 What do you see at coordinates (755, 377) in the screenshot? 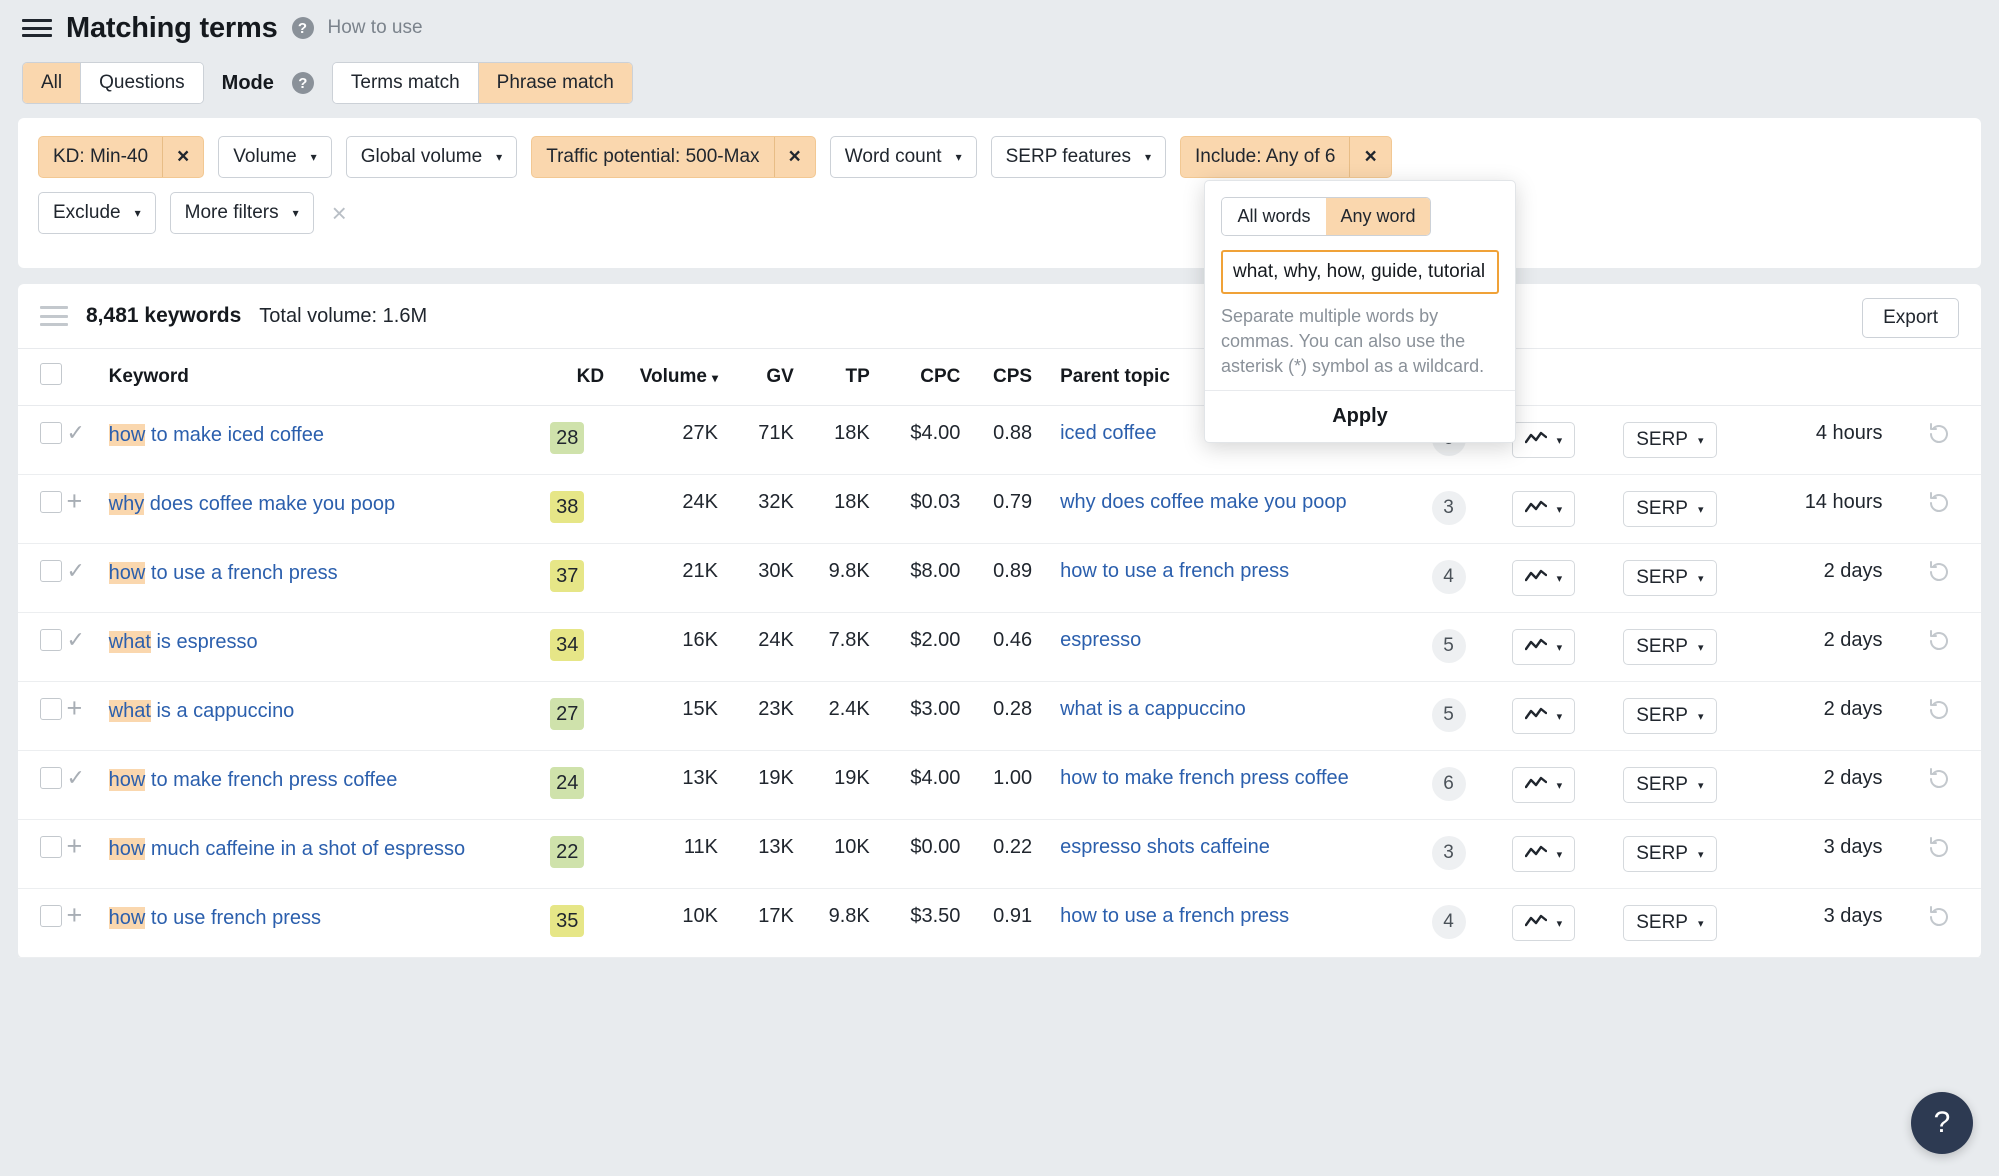
I see `header-gv: GV` at bounding box center [755, 377].